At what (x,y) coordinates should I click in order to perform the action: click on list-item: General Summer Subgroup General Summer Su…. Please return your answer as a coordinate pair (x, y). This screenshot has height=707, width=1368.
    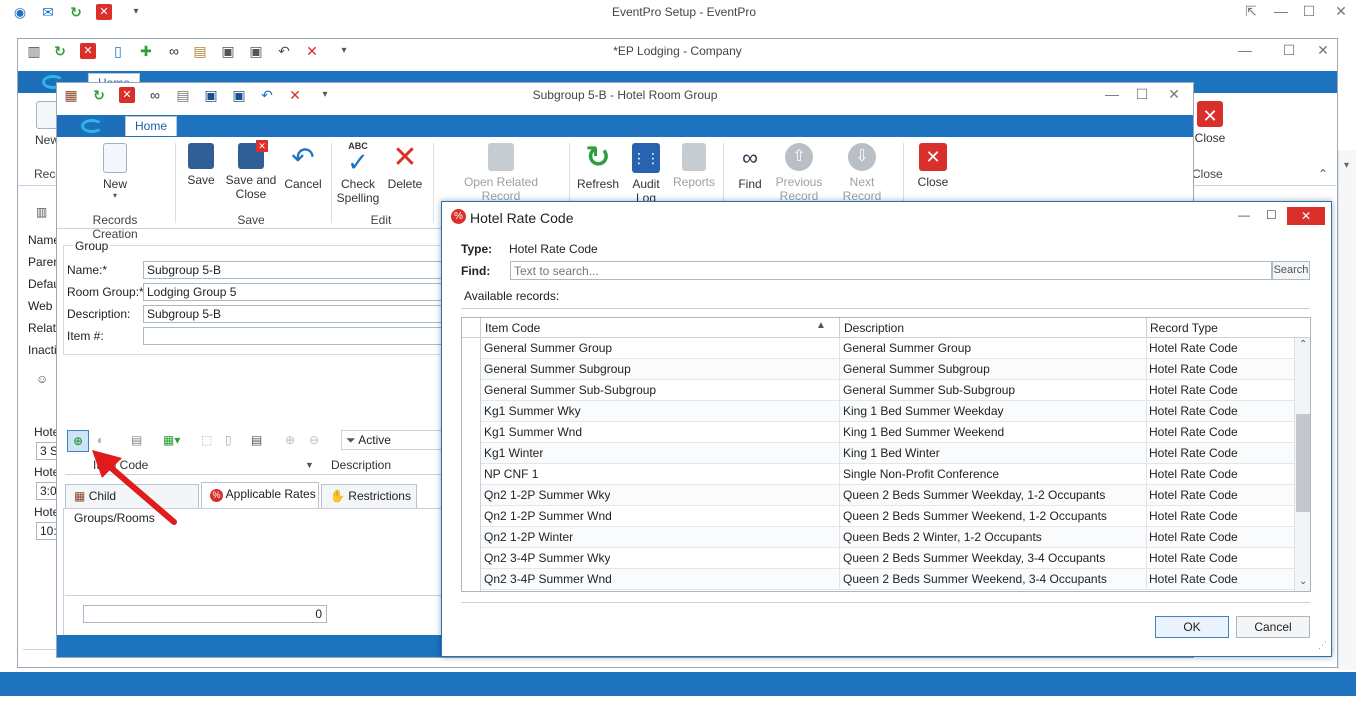
    Looking at the image, I should click on (887, 369).